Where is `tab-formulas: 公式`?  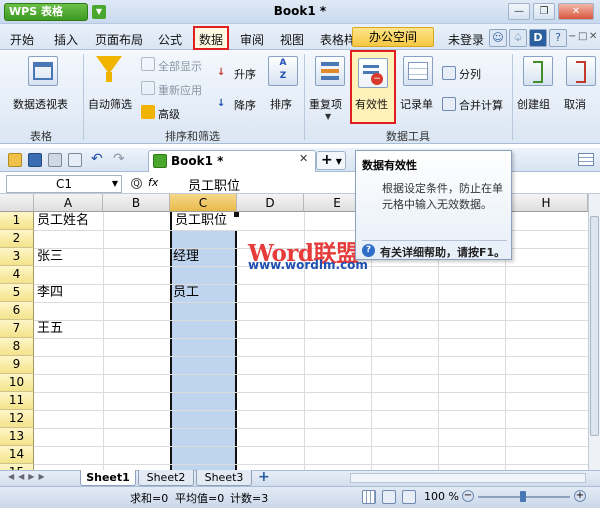
tab-formulas: 公式 is located at coordinates (170, 39).